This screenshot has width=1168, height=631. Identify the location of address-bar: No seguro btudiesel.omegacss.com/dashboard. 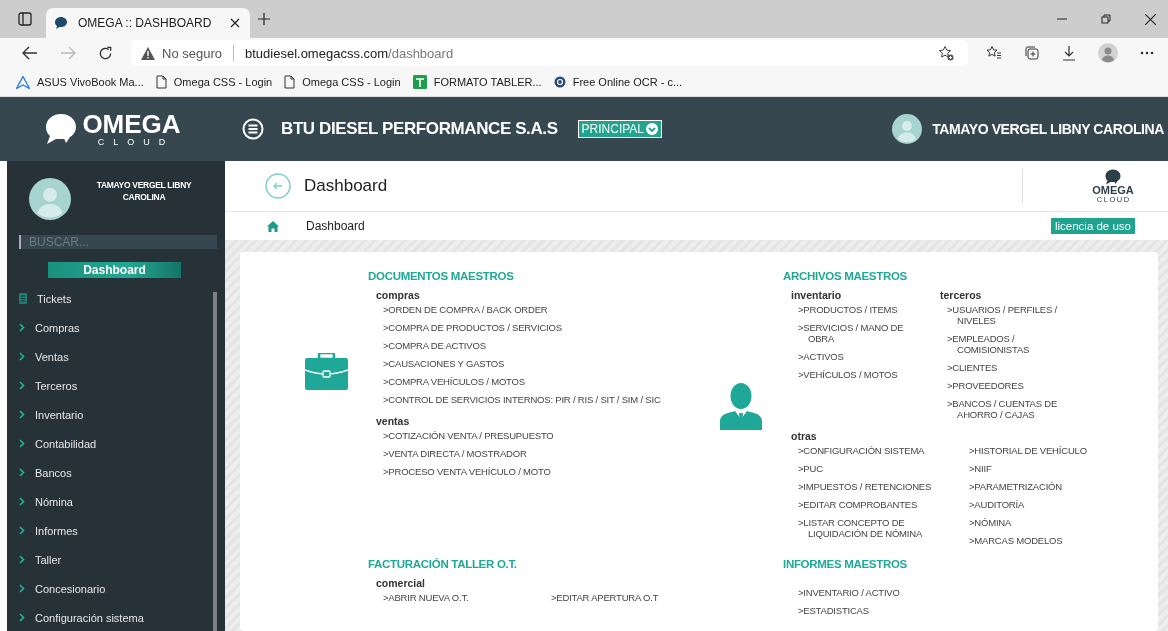
(549, 53).